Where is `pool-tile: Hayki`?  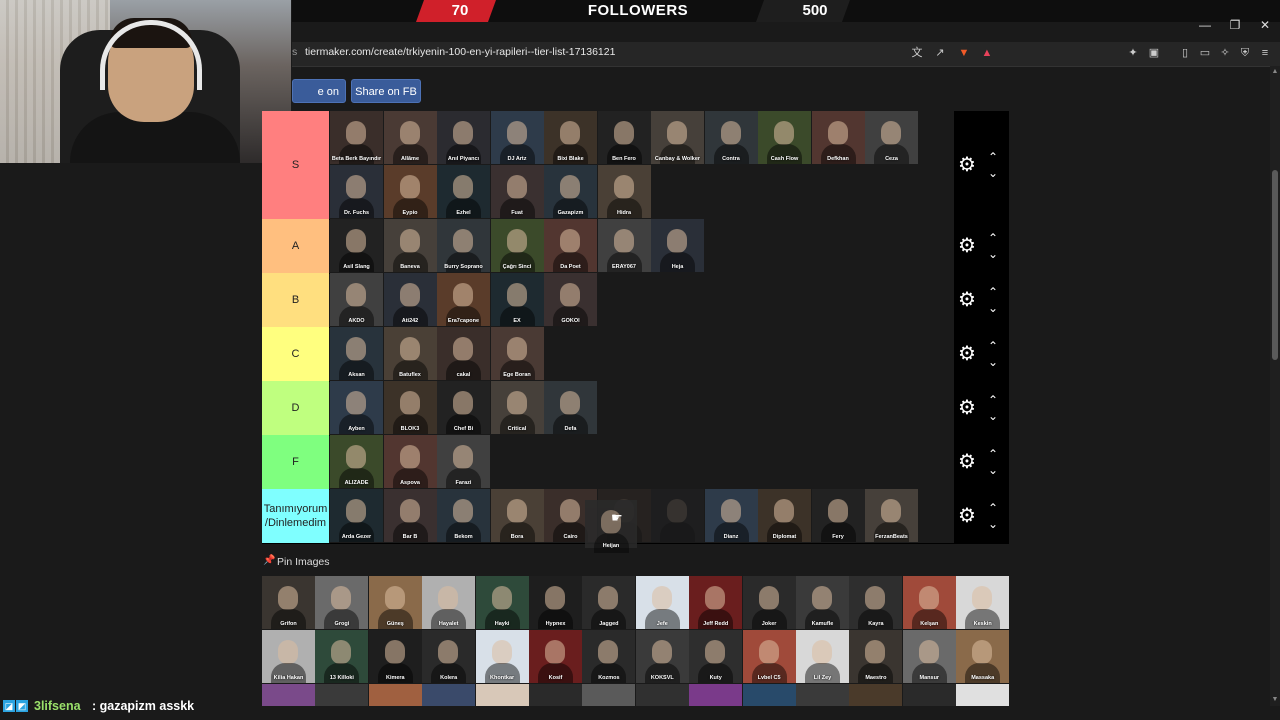
pool-tile: Hayki is located at coordinates (502, 602).